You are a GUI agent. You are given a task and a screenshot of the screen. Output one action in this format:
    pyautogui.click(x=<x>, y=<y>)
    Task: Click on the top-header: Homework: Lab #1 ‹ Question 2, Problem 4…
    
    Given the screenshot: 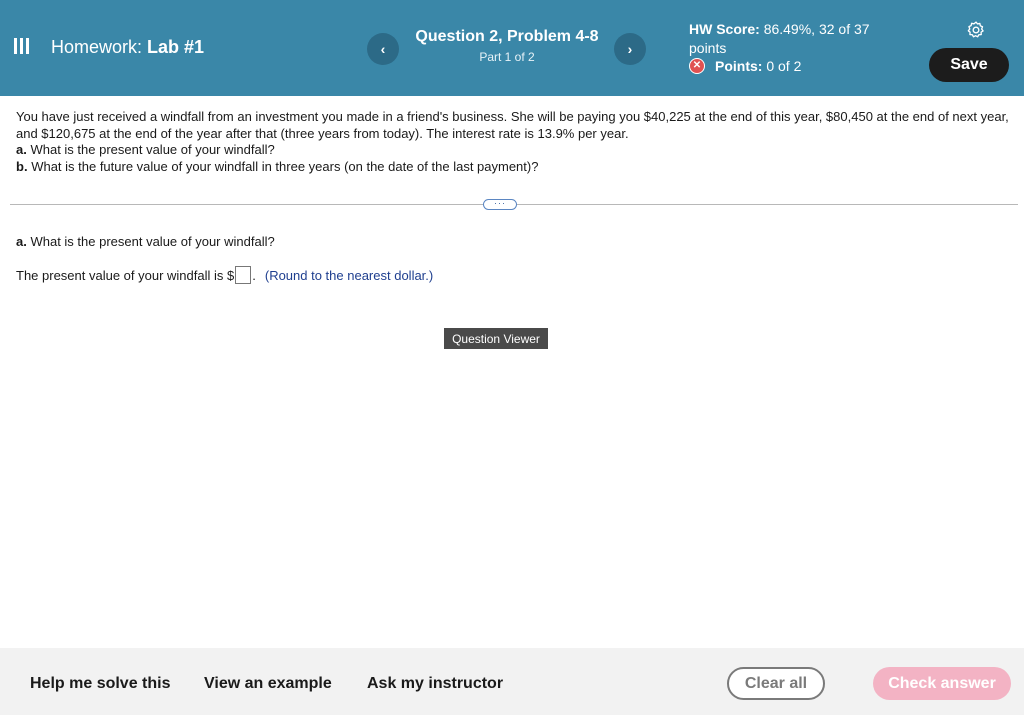 What is the action you would take?
    pyautogui.click(x=512, y=48)
    